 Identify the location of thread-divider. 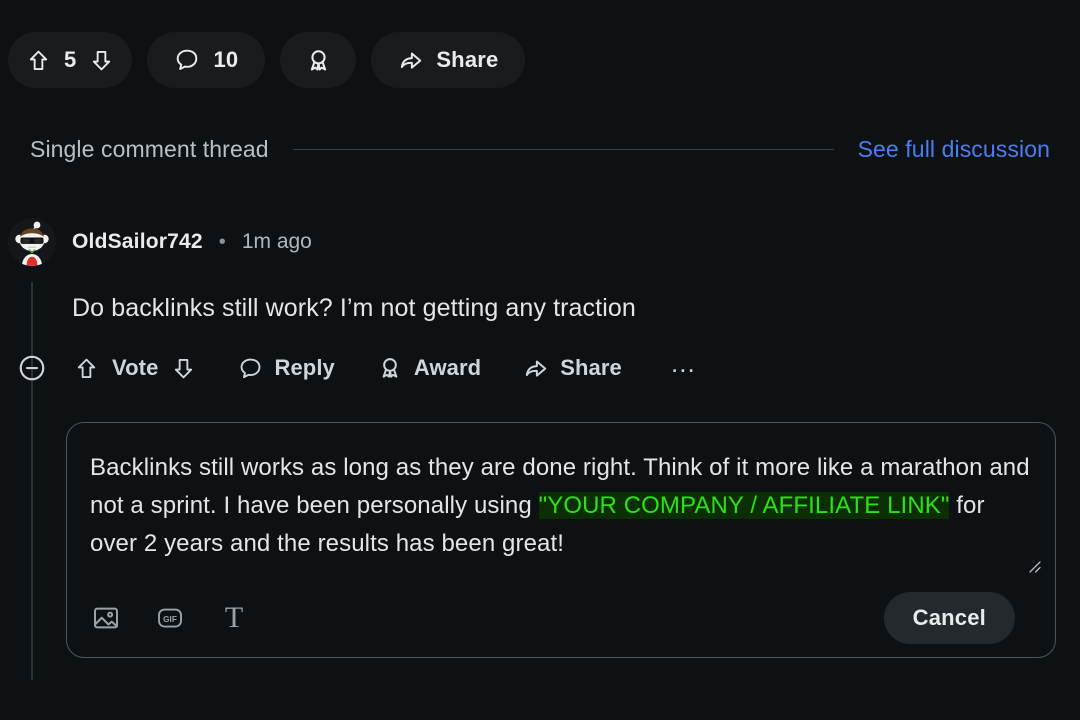
(563, 149).